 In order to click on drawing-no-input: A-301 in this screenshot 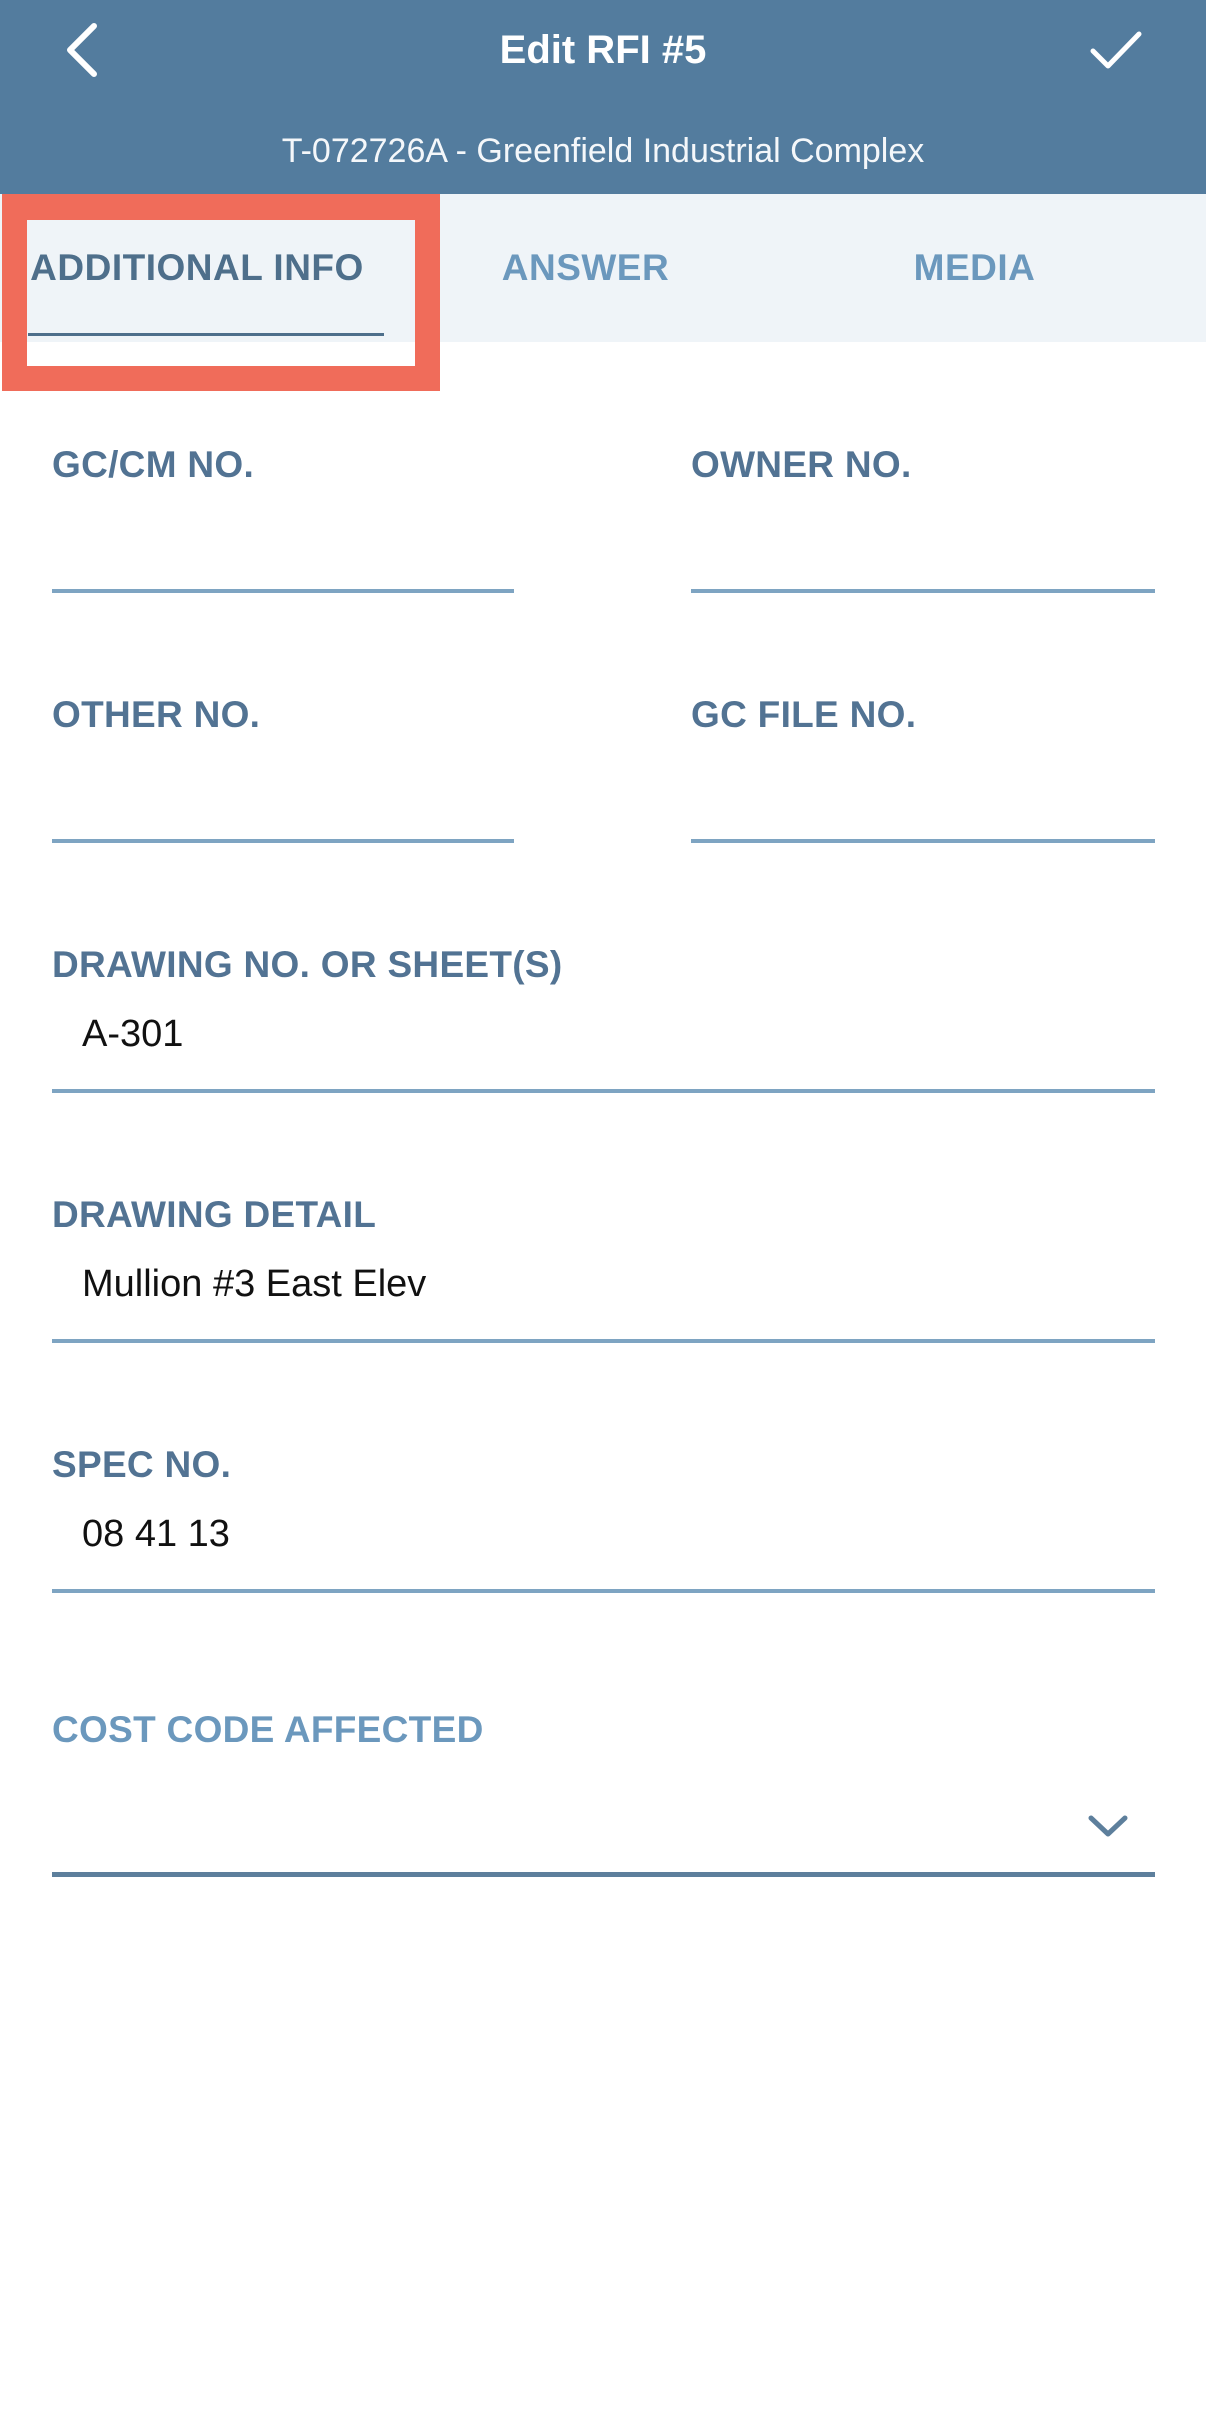, I will do `click(132, 1034)`.